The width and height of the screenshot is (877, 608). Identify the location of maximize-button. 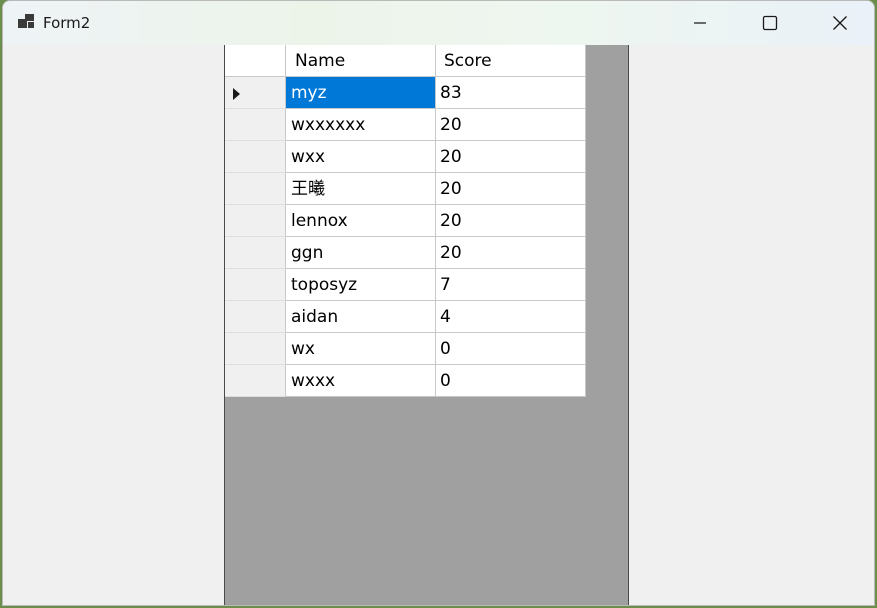
(770, 23).